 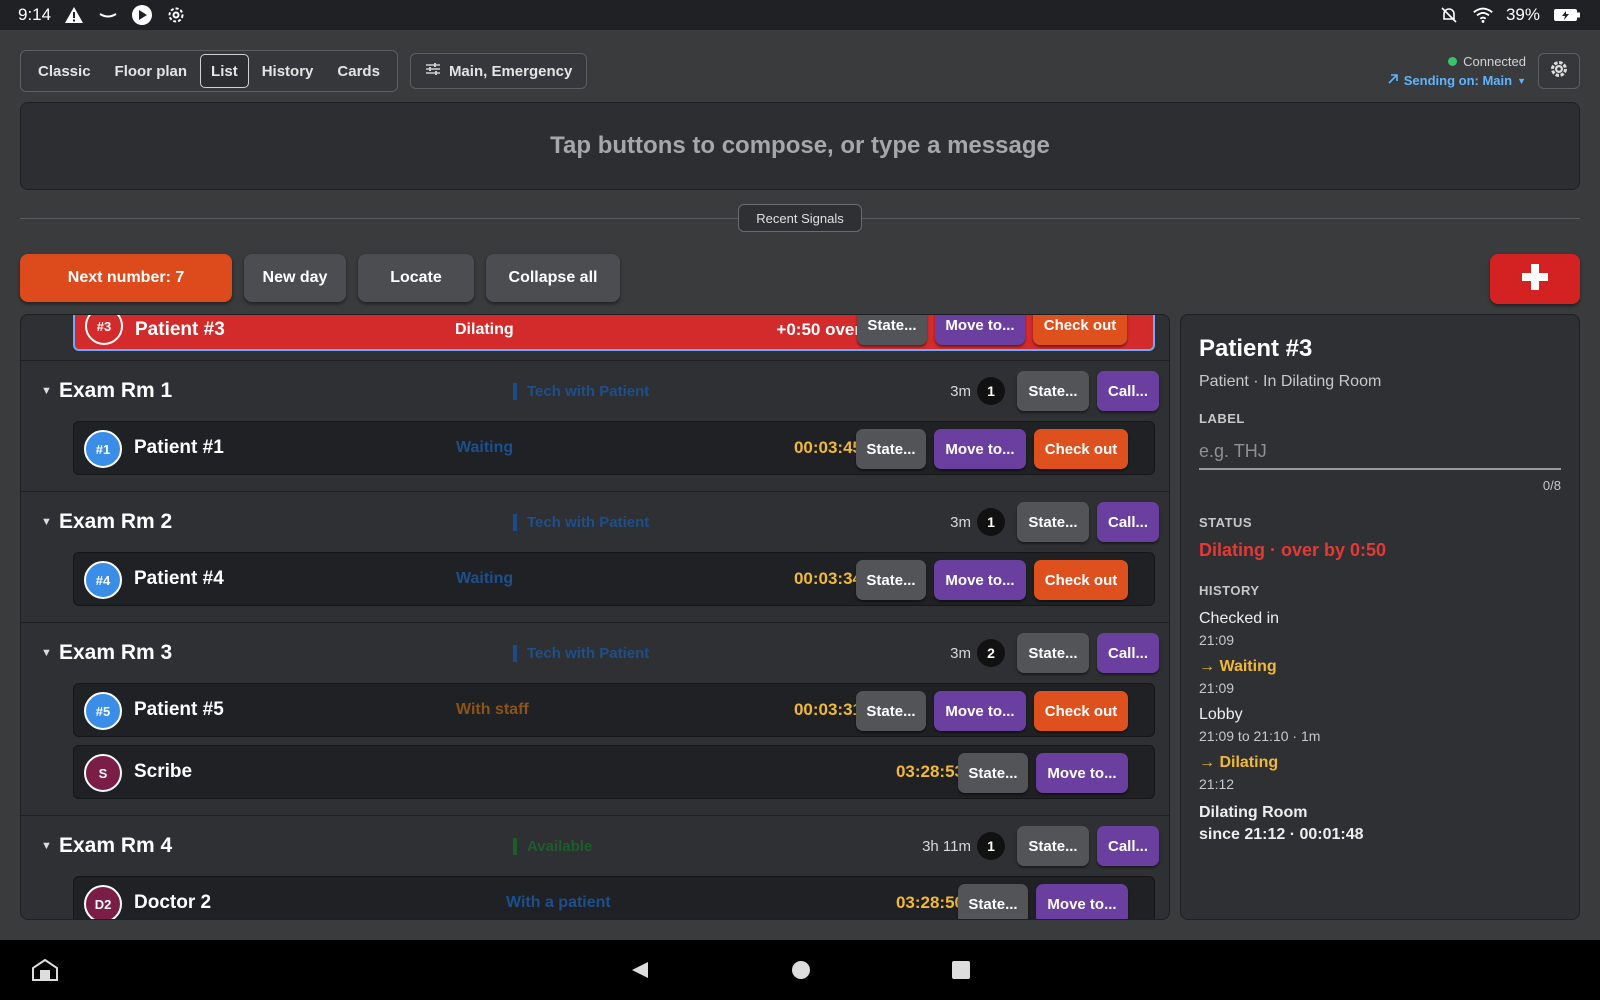 I want to click on occupant-count: 2, so click(x=991, y=653).